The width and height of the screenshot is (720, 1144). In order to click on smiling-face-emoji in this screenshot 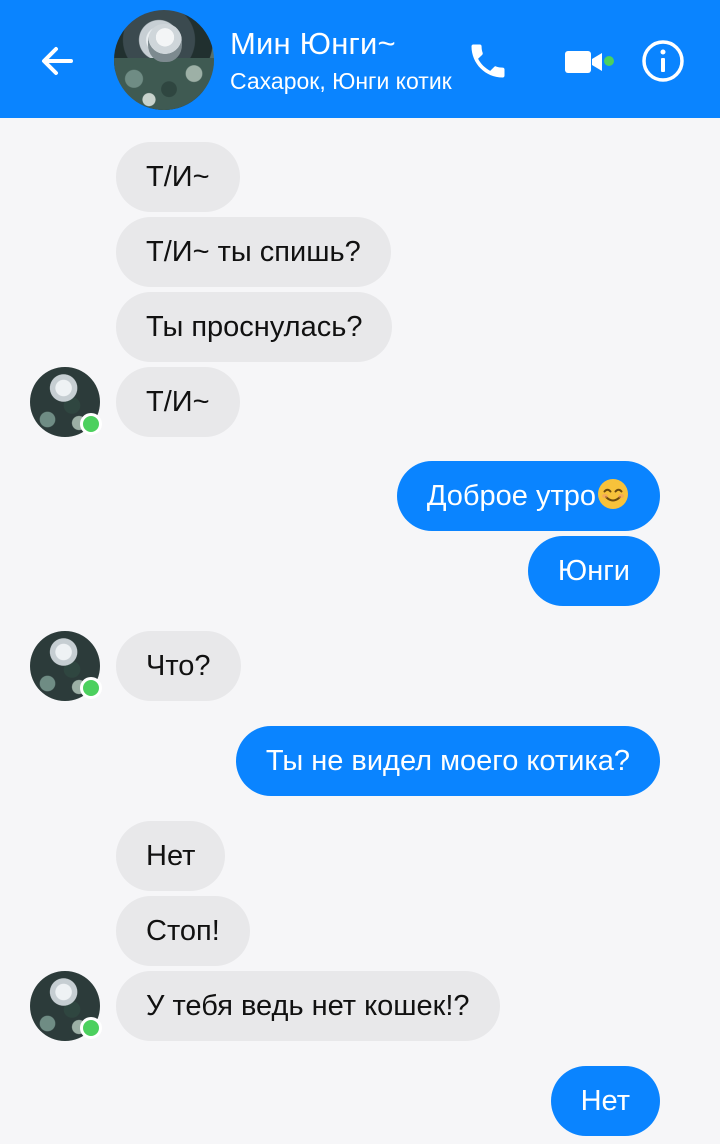, I will do `click(613, 494)`.